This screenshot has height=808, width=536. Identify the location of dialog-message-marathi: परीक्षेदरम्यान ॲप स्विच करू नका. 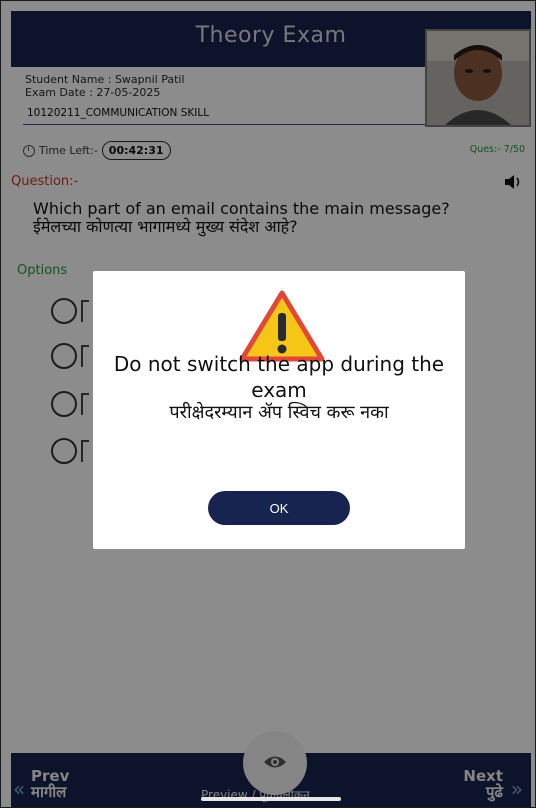
(279, 412).